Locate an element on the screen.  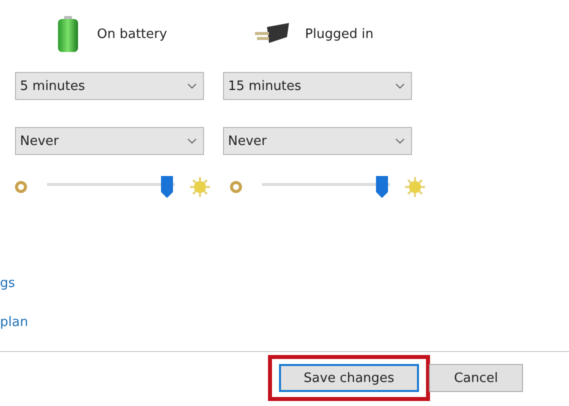
column-heading: Plugged in is located at coordinates (339, 34).